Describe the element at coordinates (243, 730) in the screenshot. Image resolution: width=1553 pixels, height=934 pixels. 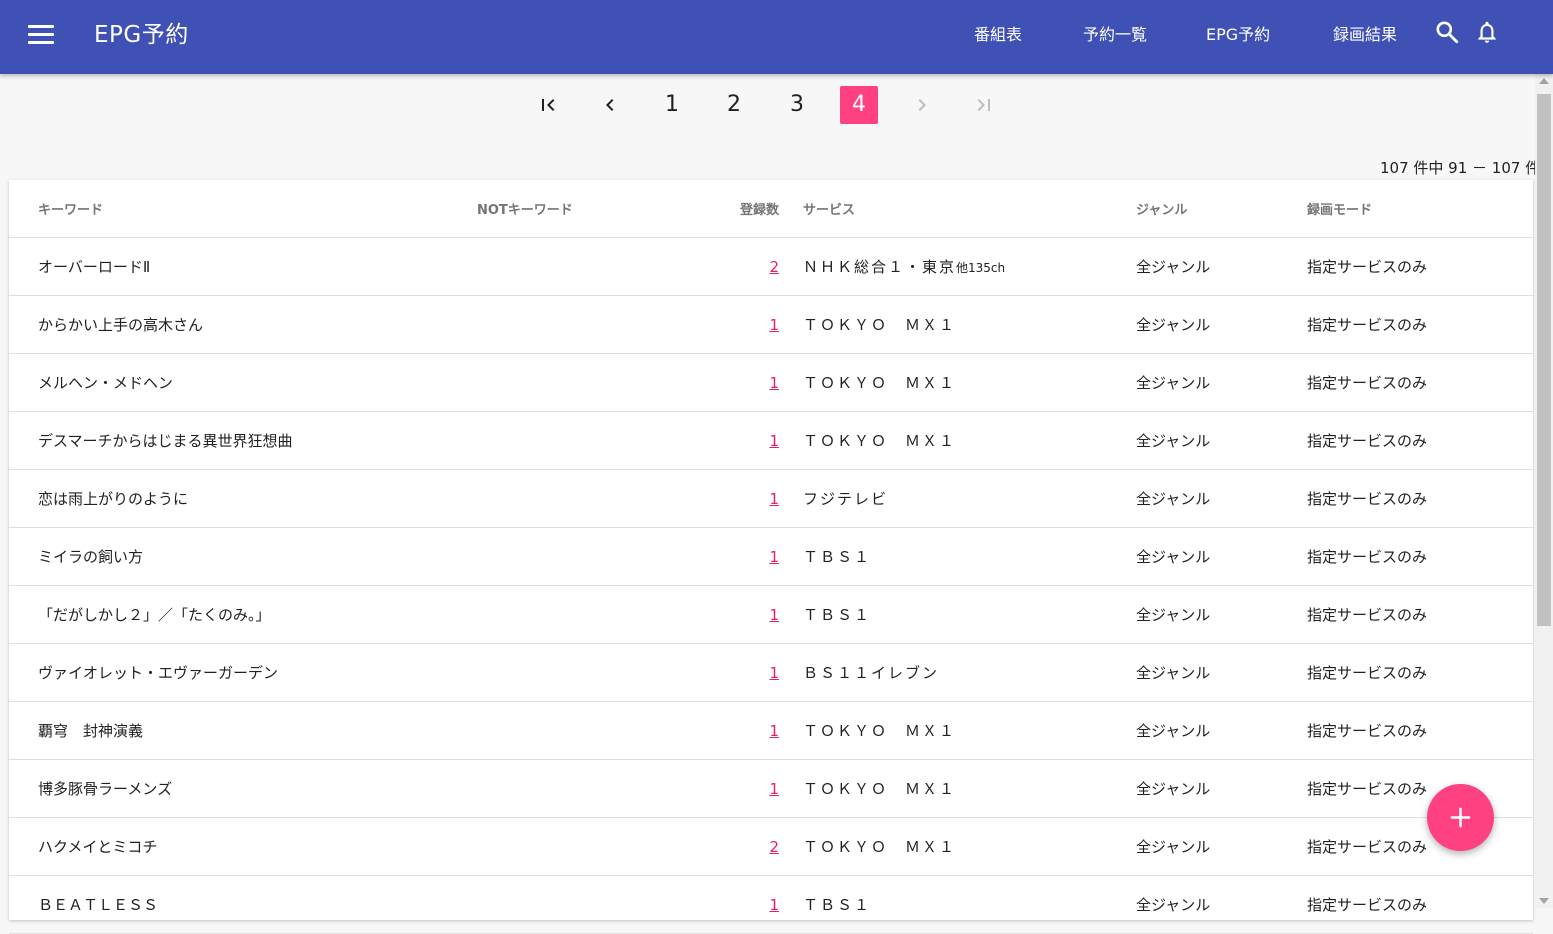
I see `keyword-cell: 覇穹 封神演義` at that location.